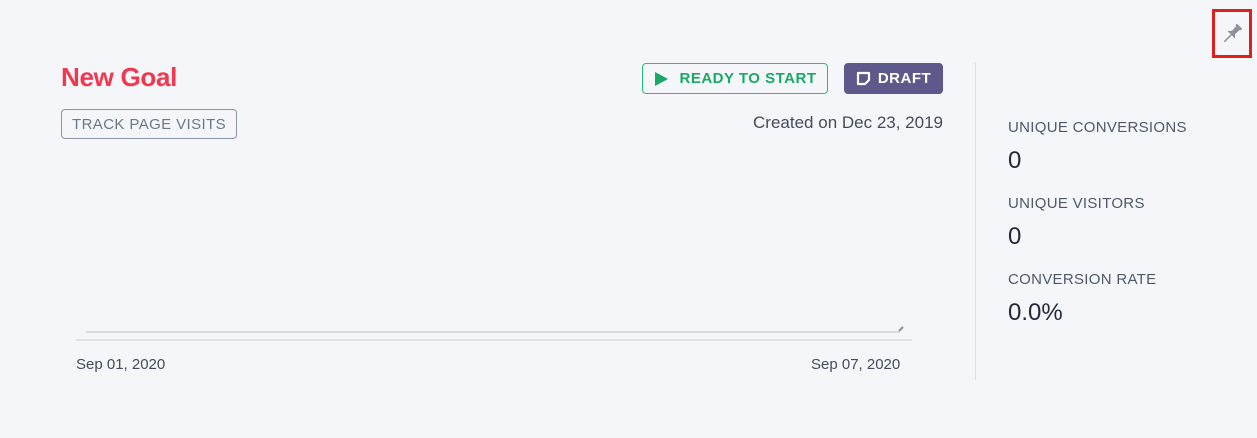 Image resolution: width=1257 pixels, height=438 pixels. I want to click on draft-button: DRAFT, so click(893, 78).